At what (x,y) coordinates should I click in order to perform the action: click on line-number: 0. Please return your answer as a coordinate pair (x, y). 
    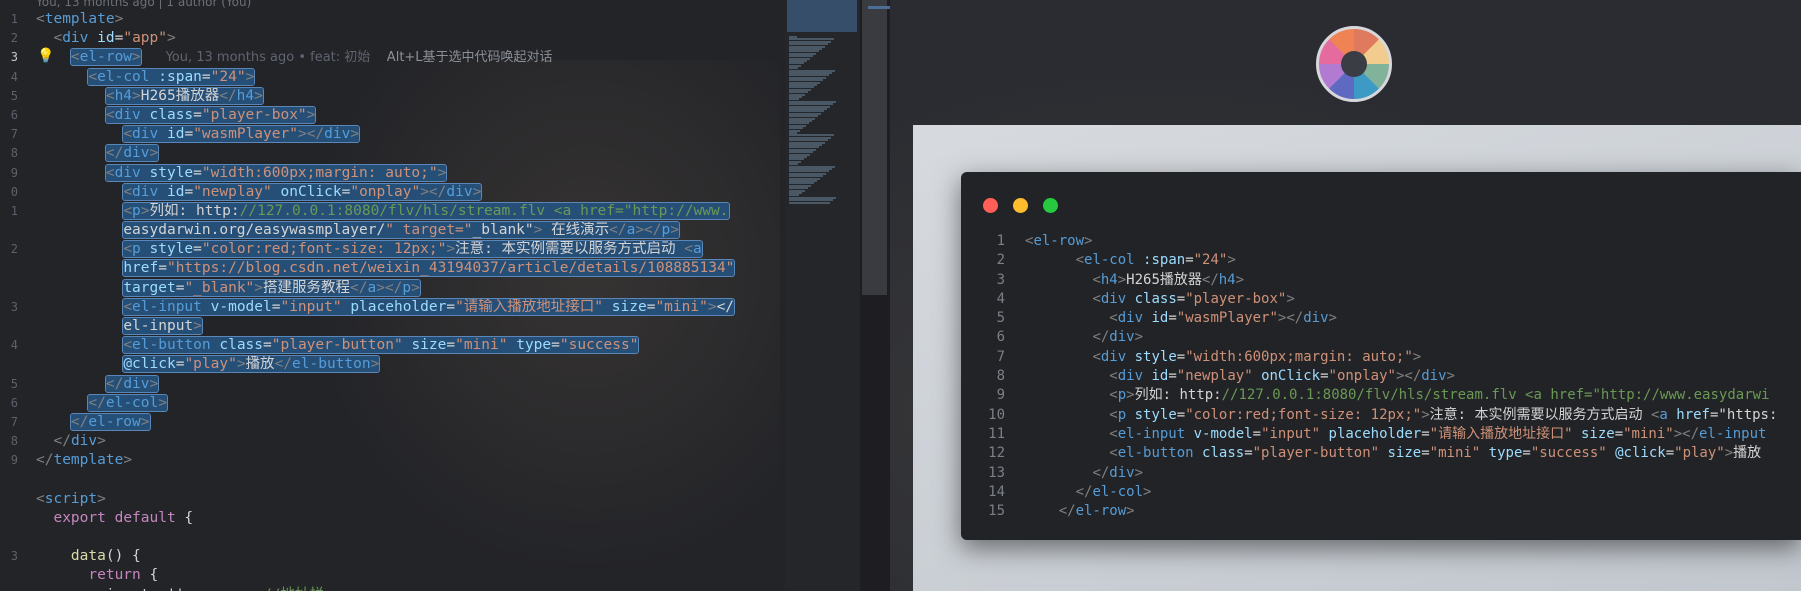
    Looking at the image, I should click on (14, 191).